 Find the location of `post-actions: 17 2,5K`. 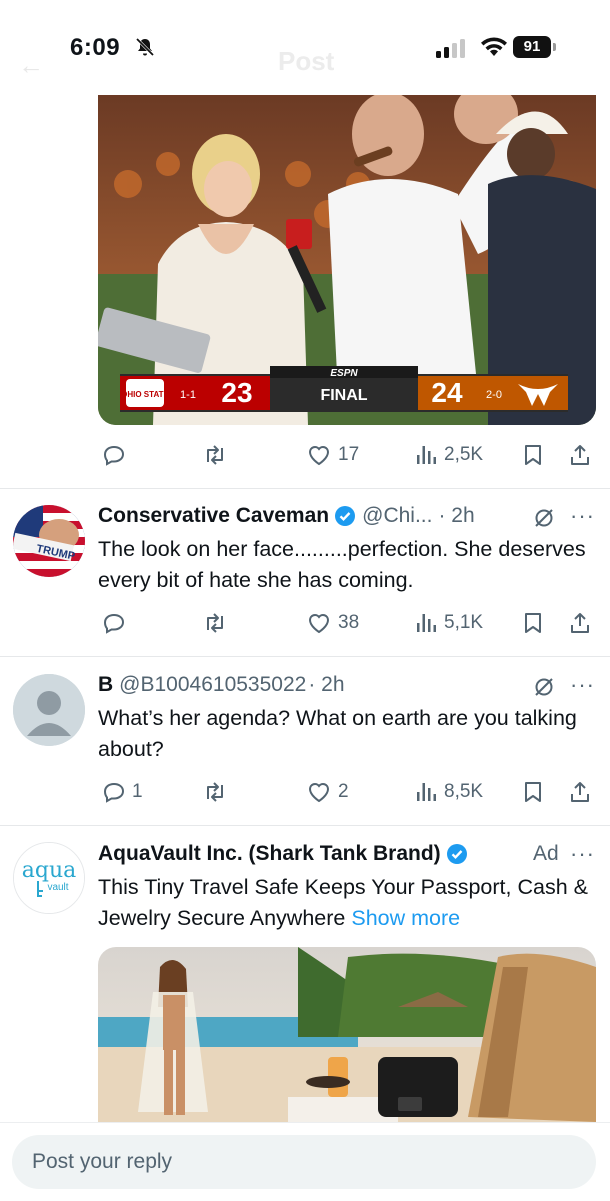

post-actions: 17 2,5K is located at coordinates (348, 455).